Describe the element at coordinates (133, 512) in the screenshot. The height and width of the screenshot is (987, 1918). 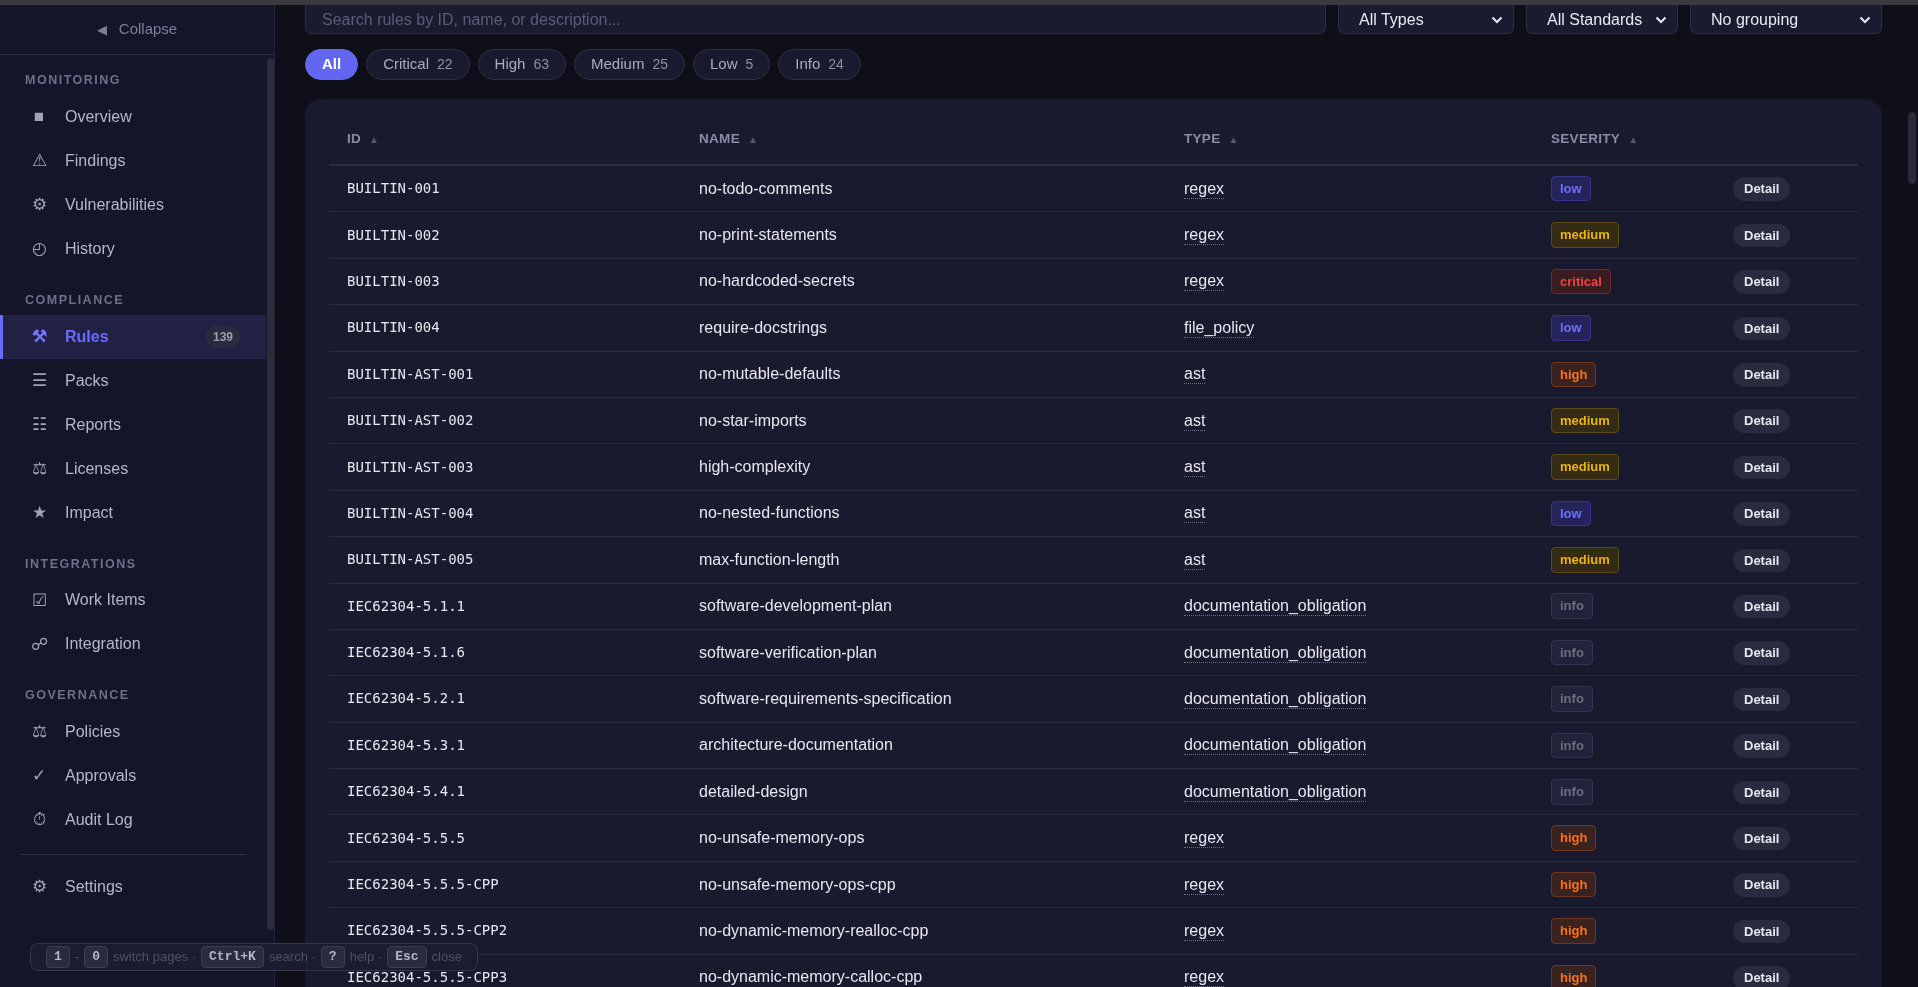
I see `sidebar-item: ★ Impact` at that location.